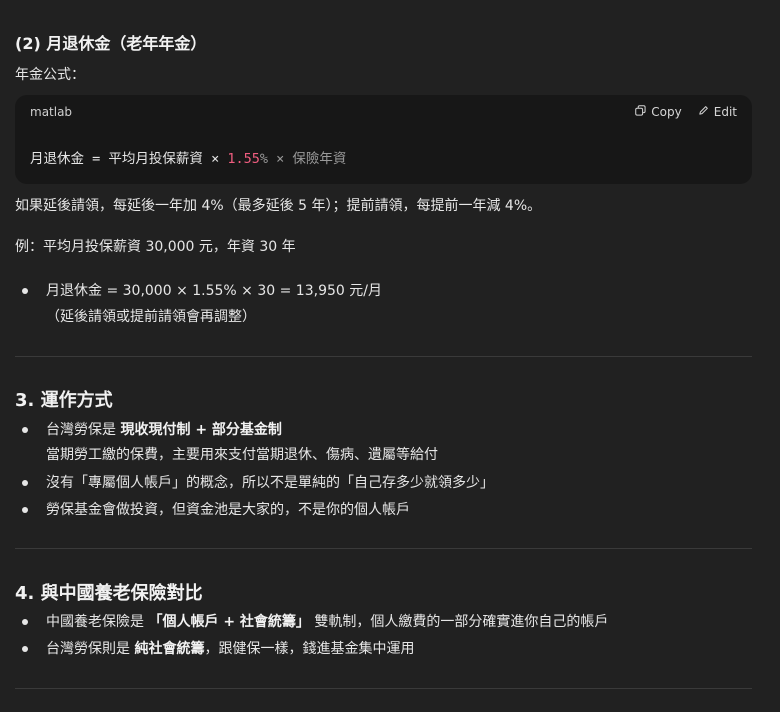 This screenshot has height=712, width=780. Describe the element at coordinates (51, 112) in the screenshot. I see `code-language-label: matlab` at that location.